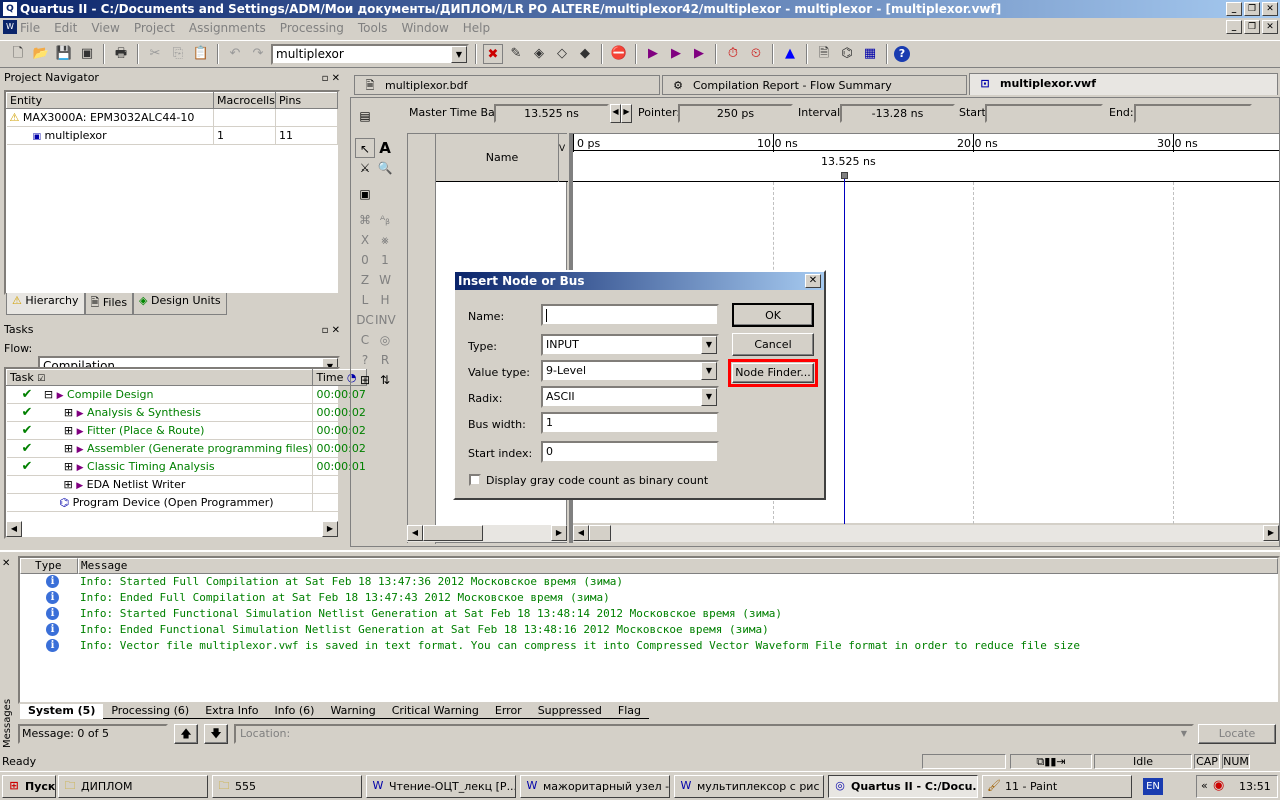 This screenshot has height=800, width=1280. I want to click on tab-info: Info (6), so click(294, 711).